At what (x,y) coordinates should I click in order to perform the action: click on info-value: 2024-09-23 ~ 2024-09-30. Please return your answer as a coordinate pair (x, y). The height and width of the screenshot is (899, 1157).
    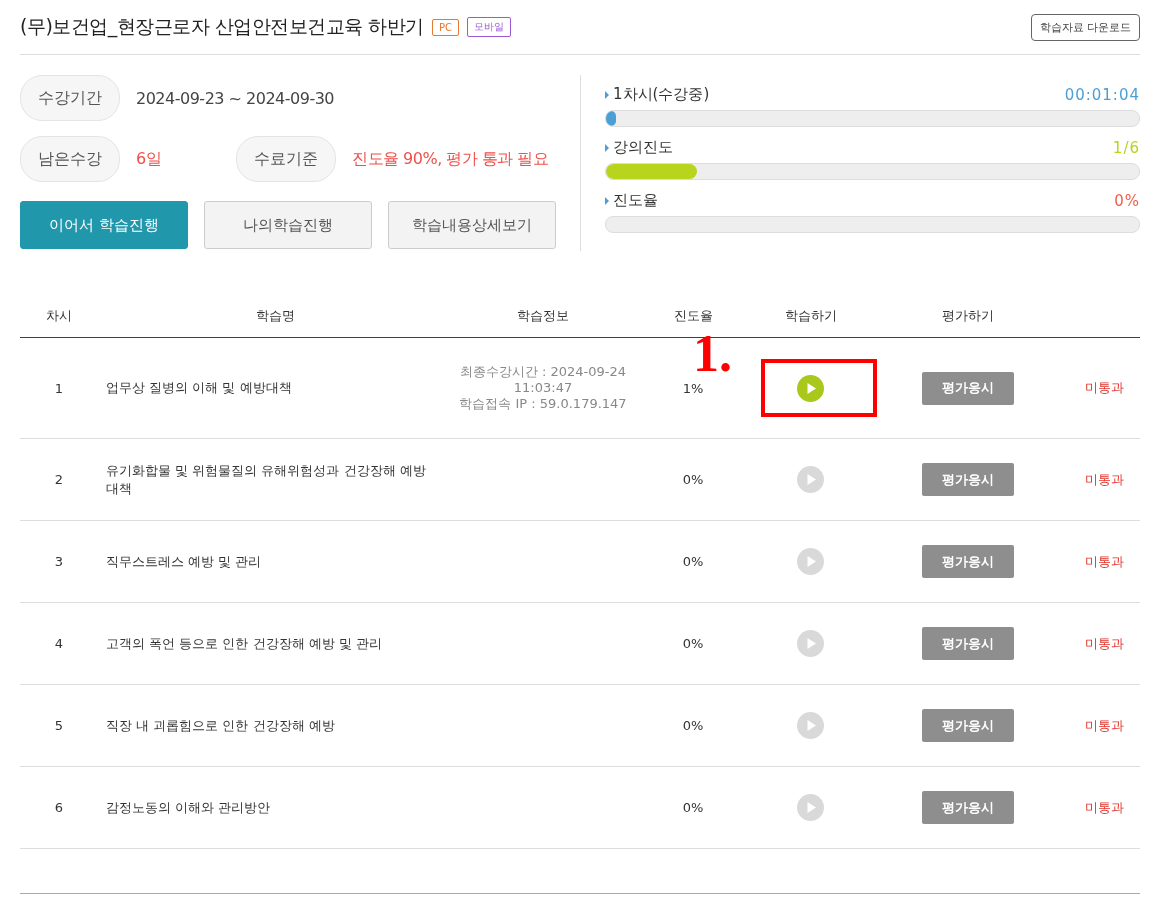
    Looking at the image, I should click on (235, 98).